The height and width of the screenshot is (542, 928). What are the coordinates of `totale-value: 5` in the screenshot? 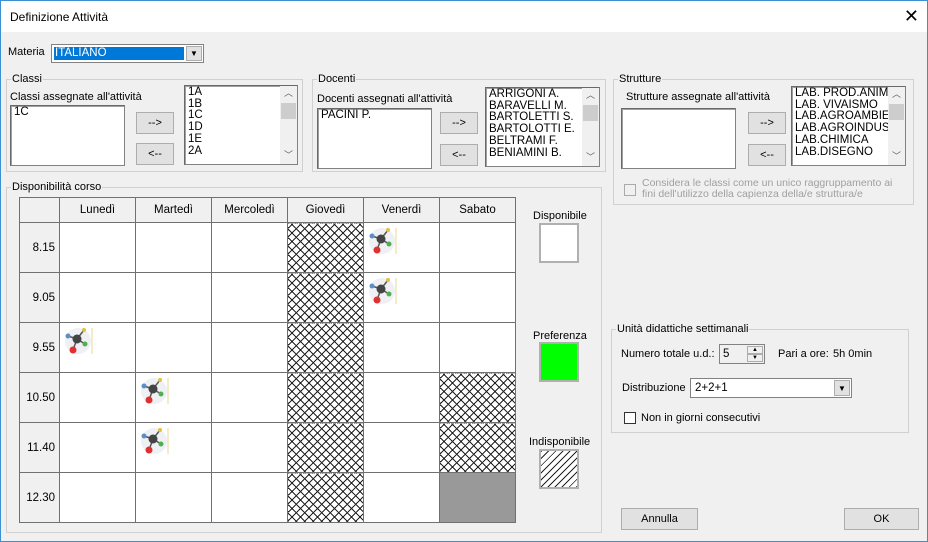 It's located at (726, 354).